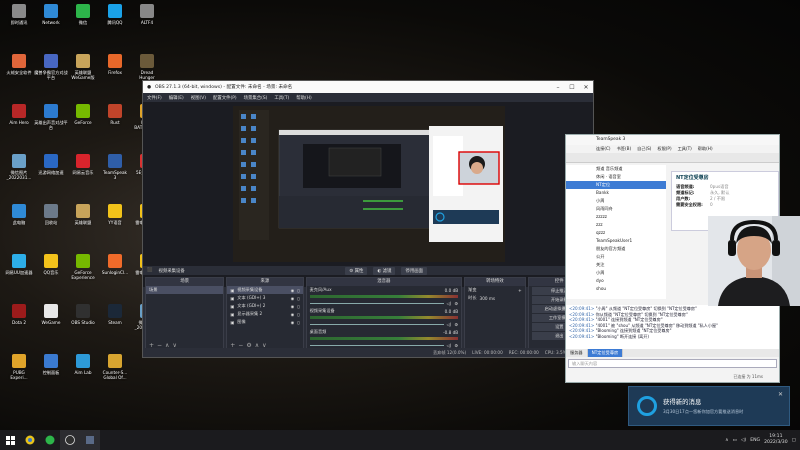 The height and width of the screenshot is (450, 800). I want to click on obs-menu-item: 工具(T), so click(281, 98).